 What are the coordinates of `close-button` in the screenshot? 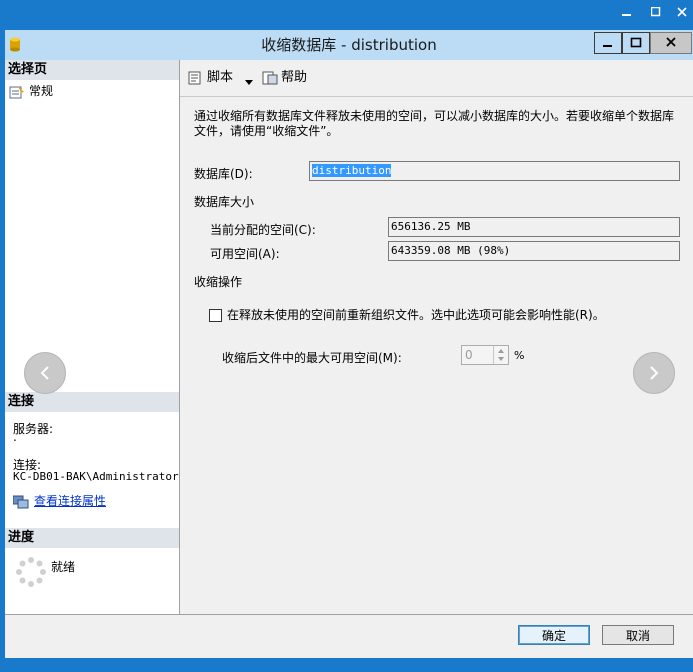 It's located at (671, 43).